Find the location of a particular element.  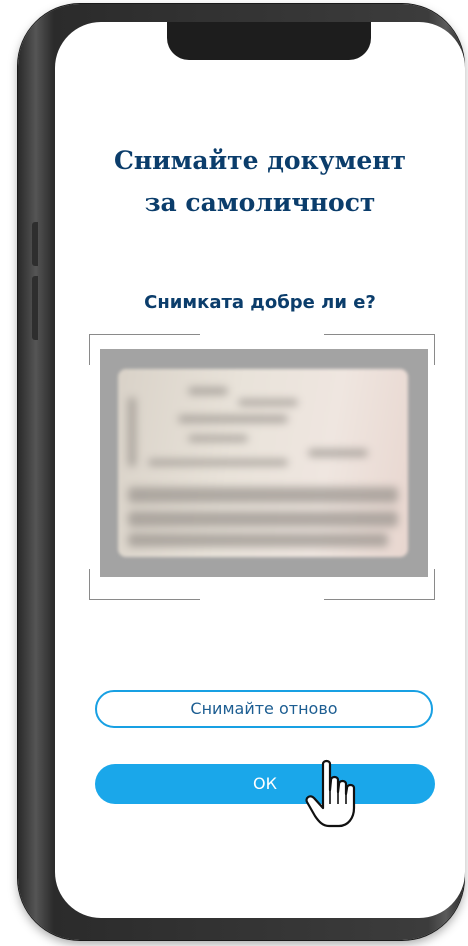

hand-pointer-icon is located at coordinates (330, 793).